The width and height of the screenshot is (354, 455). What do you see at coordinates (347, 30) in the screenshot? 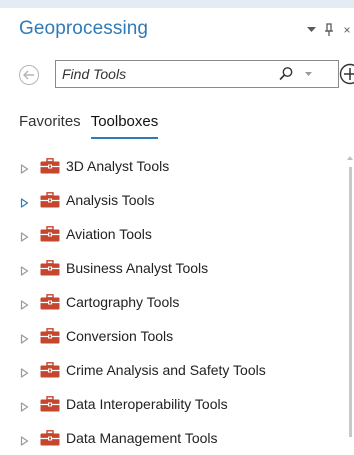
I see `close-icon: ×` at bounding box center [347, 30].